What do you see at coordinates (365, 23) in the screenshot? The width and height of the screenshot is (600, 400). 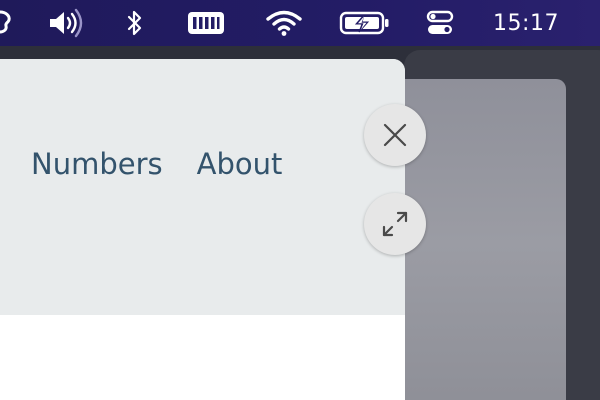 I see `battery-charging-icon` at bounding box center [365, 23].